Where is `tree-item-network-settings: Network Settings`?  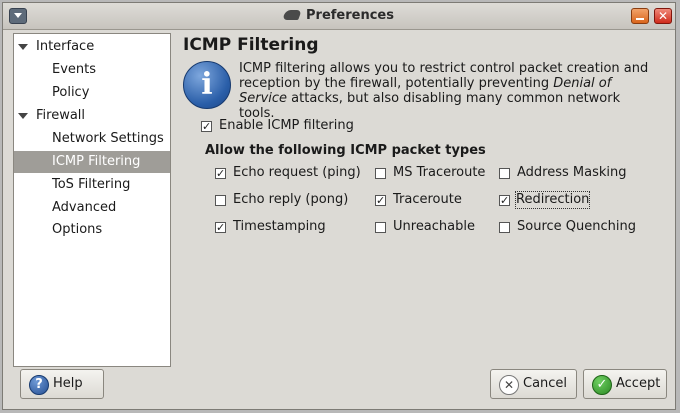 tree-item-network-settings: Network Settings is located at coordinates (92, 139).